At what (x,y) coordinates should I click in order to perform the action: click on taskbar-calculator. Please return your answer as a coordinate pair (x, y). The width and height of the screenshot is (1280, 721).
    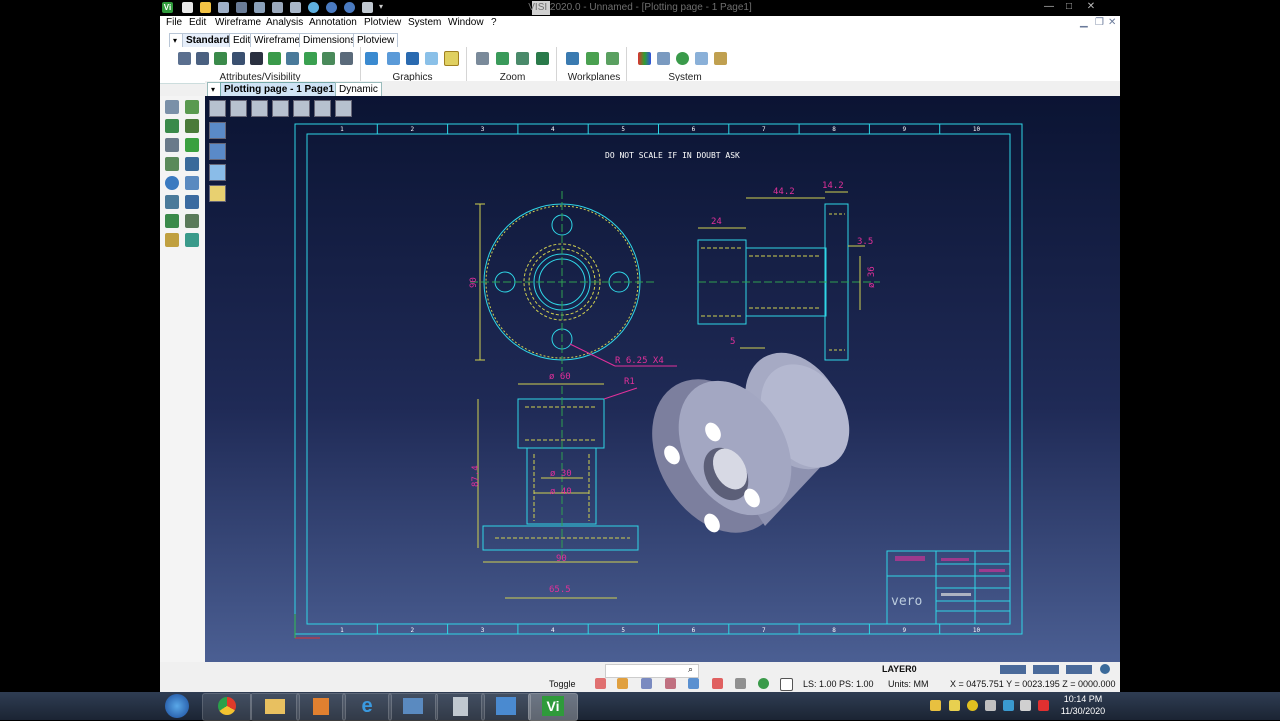
    Looking at the image, I should click on (460, 707).